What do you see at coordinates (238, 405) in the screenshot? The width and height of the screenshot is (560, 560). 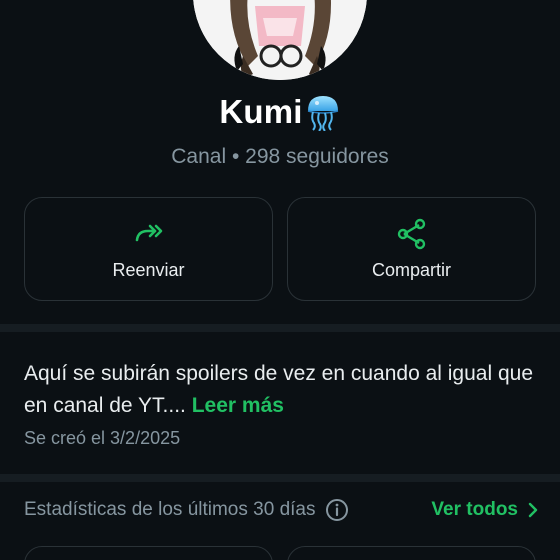 I see `read-more-link: Leer más` at bounding box center [238, 405].